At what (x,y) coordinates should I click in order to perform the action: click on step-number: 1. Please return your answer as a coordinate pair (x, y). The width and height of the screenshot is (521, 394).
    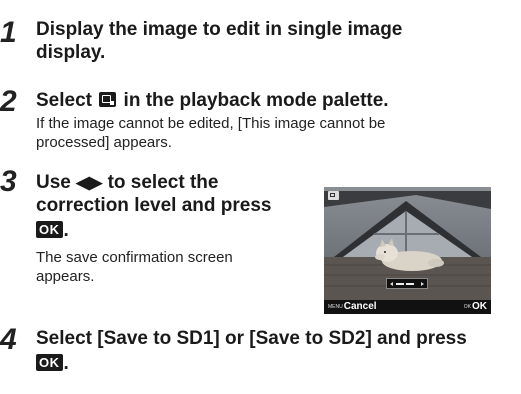
    Looking at the image, I should click on (8, 32).